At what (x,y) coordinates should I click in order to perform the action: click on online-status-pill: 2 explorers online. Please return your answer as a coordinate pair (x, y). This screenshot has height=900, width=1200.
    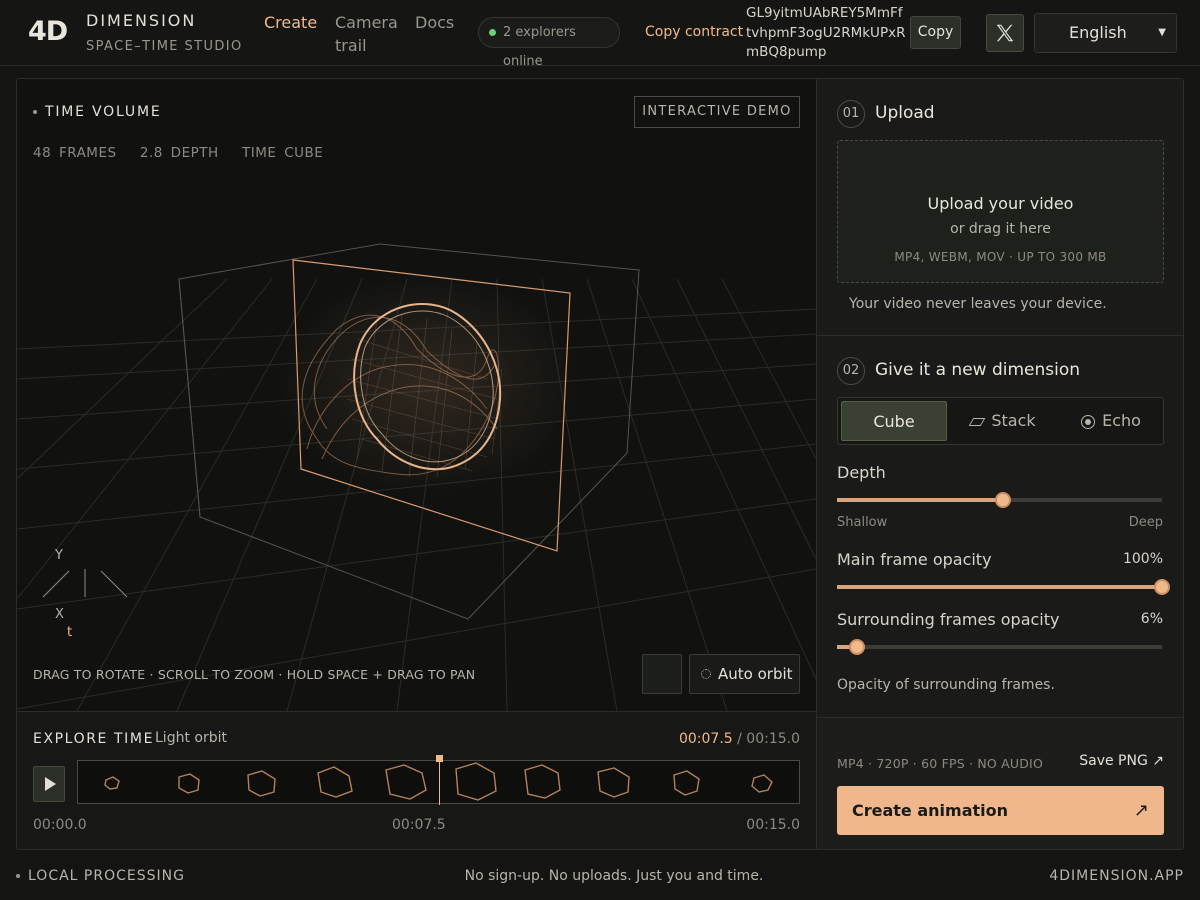
    Looking at the image, I should click on (549, 43).